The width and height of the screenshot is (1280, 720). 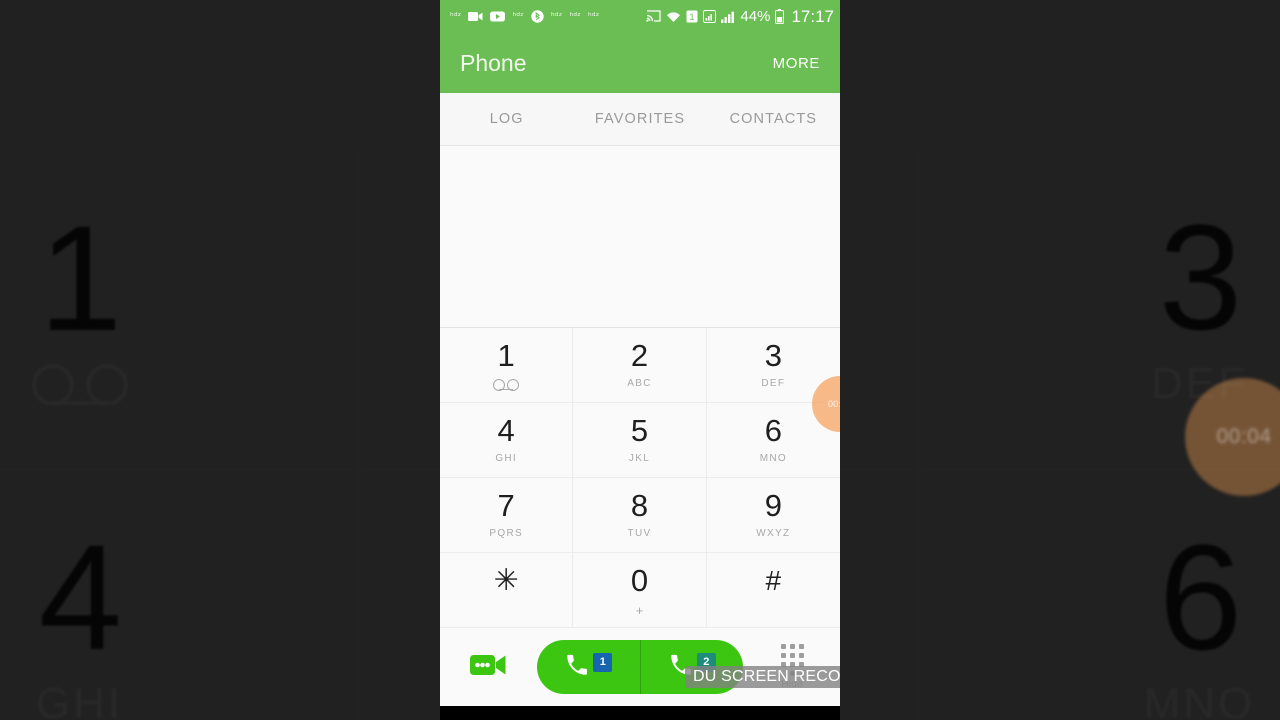 What do you see at coordinates (773, 430) in the screenshot?
I see `dialpad-key-digit: 6` at bounding box center [773, 430].